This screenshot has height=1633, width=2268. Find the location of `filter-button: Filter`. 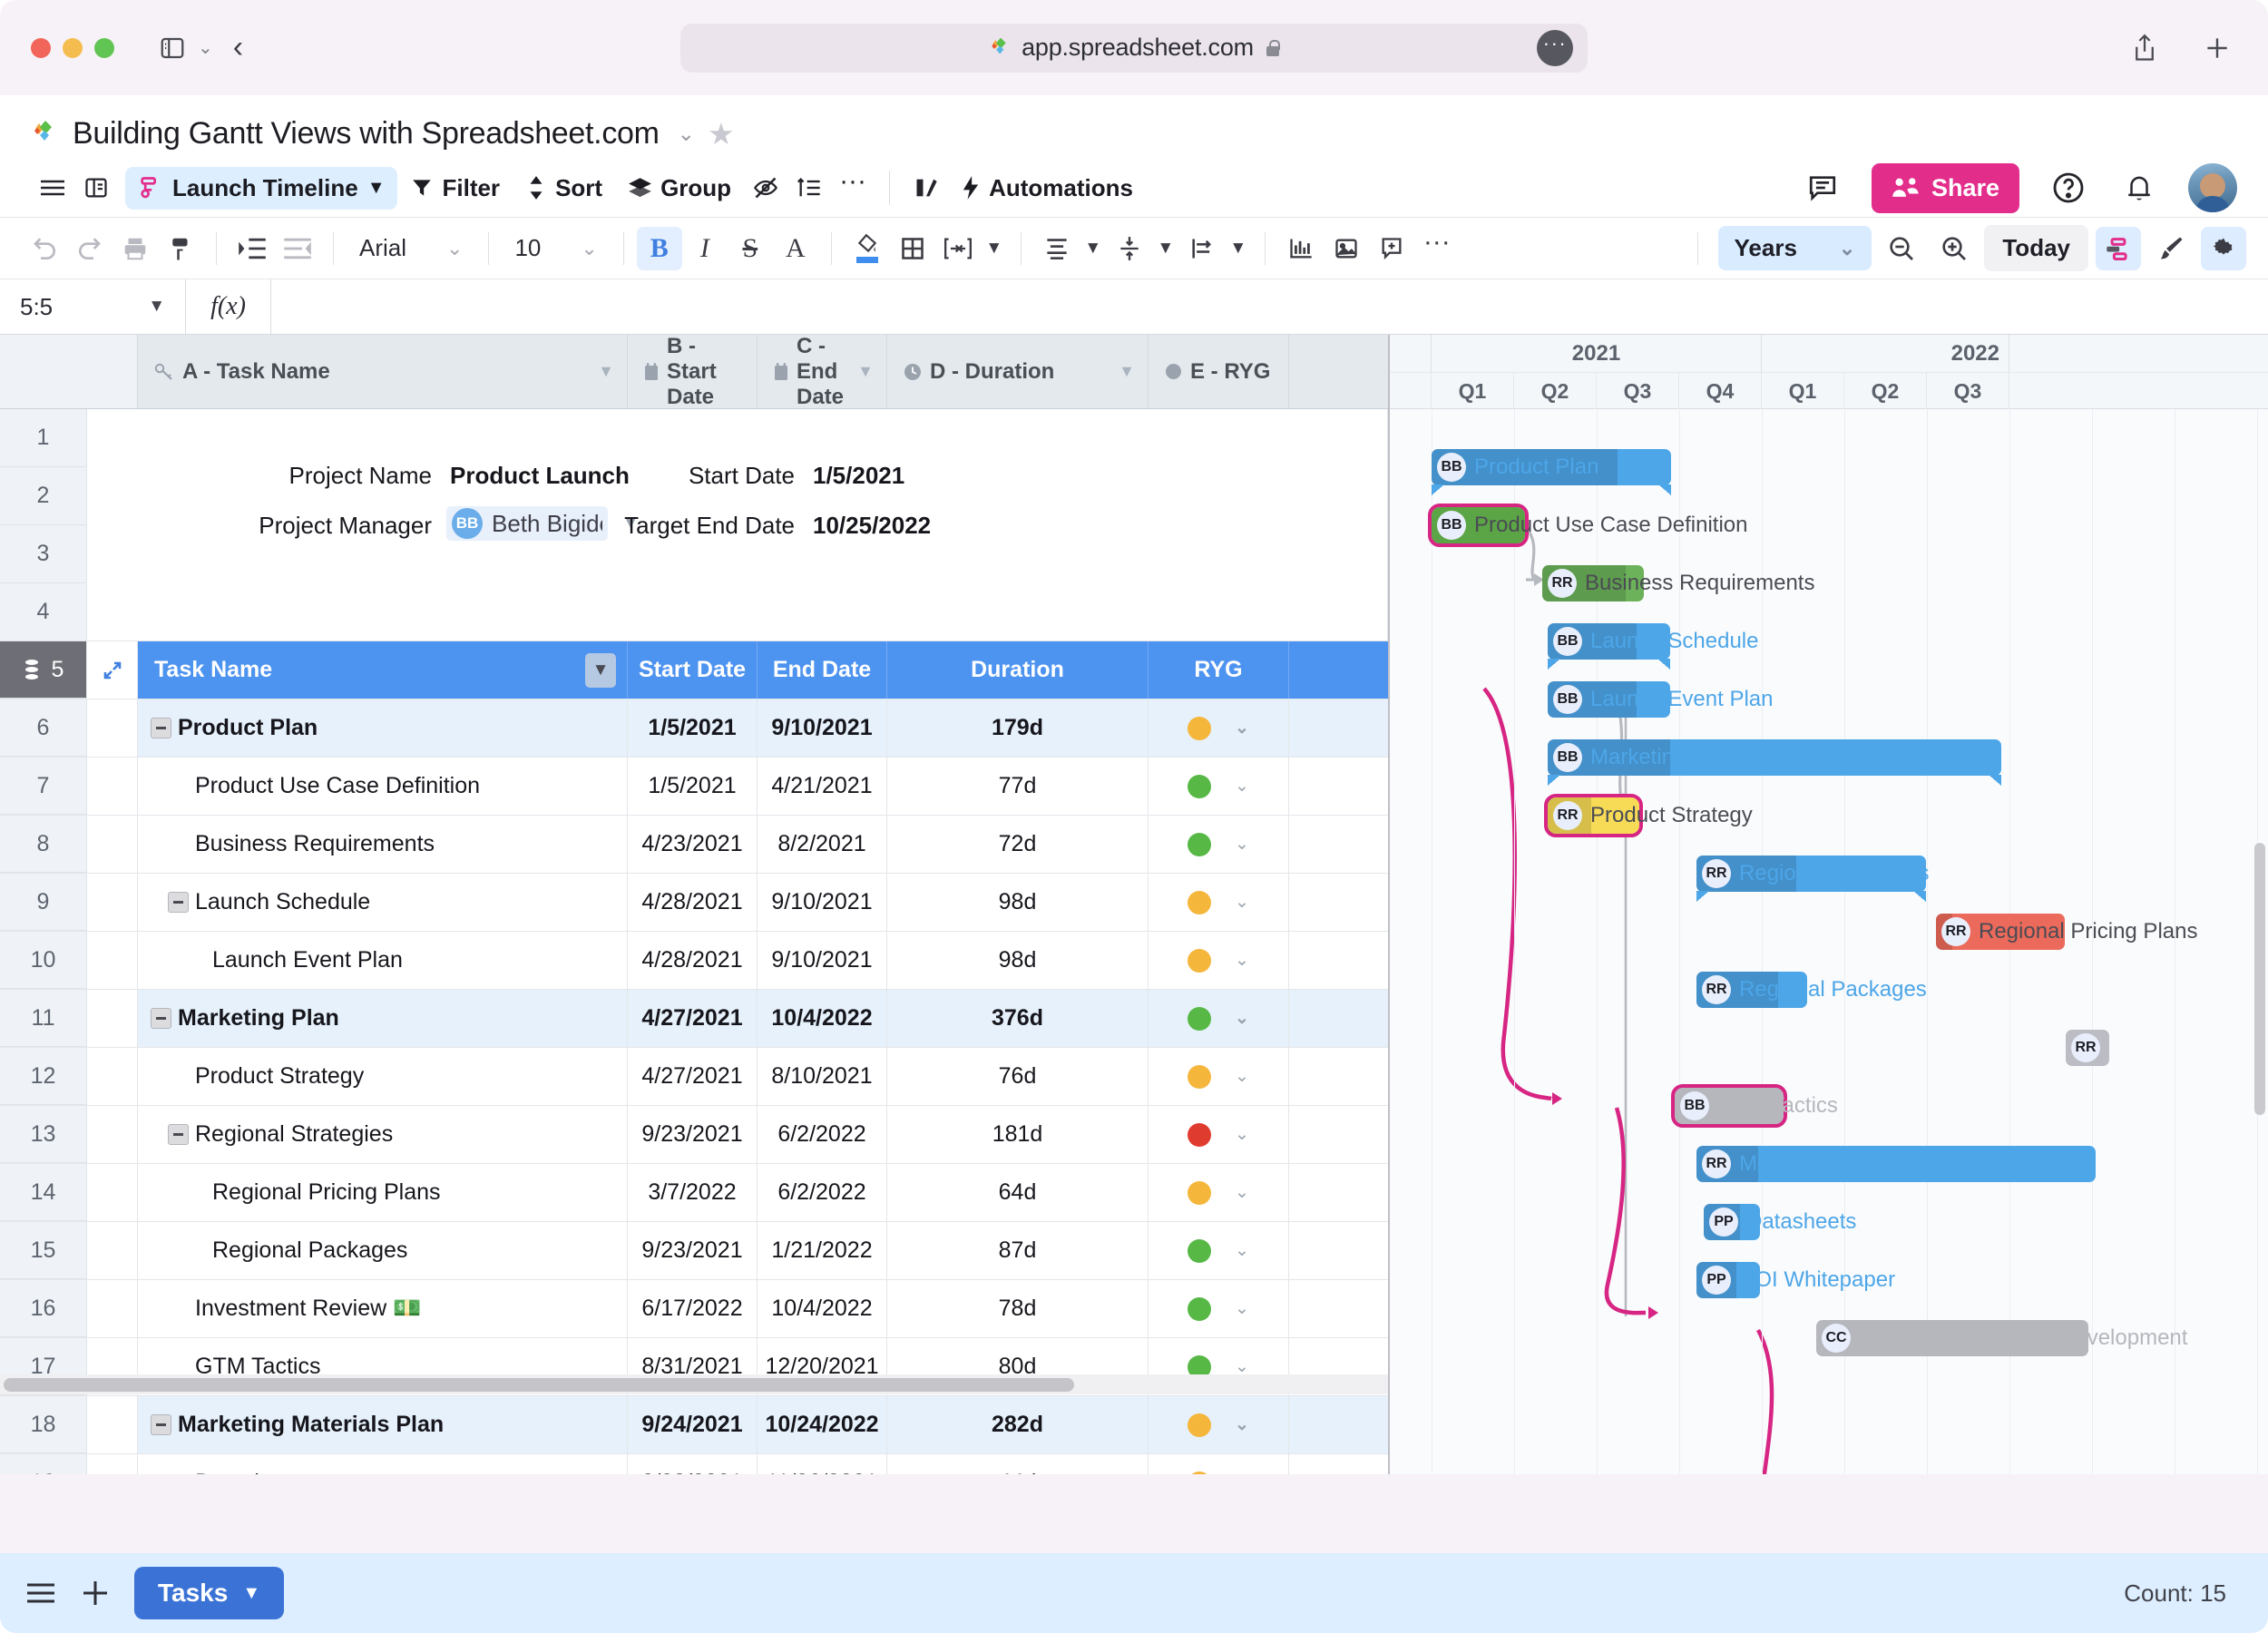

filter-button: Filter is located at coordinates (455, 188).